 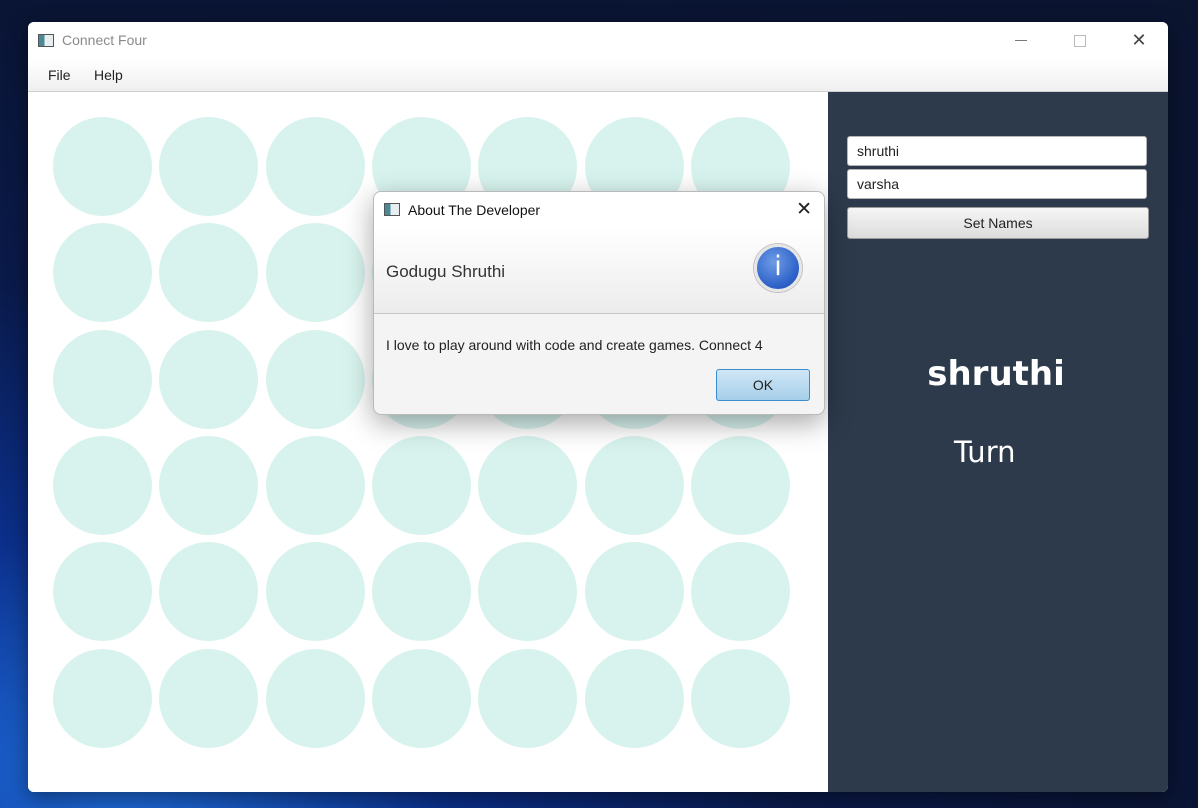 What do you see at coordinates (778, 268) in the screenshot?
I see `info-icon: i` at bounding box center [778, 268].